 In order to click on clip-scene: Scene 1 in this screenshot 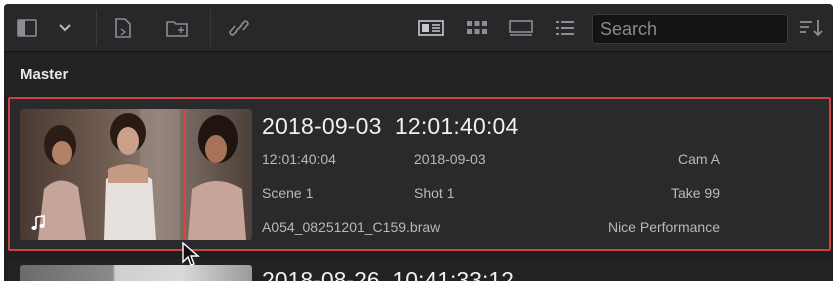, I will do `click(288, 193)`.